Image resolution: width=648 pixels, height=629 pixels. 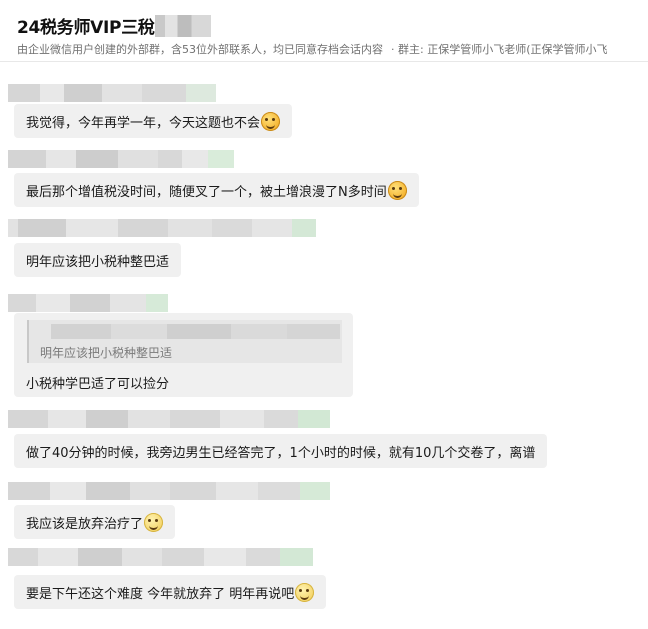 I want to click on chat-scrollbar, so click(x=646, y=345).